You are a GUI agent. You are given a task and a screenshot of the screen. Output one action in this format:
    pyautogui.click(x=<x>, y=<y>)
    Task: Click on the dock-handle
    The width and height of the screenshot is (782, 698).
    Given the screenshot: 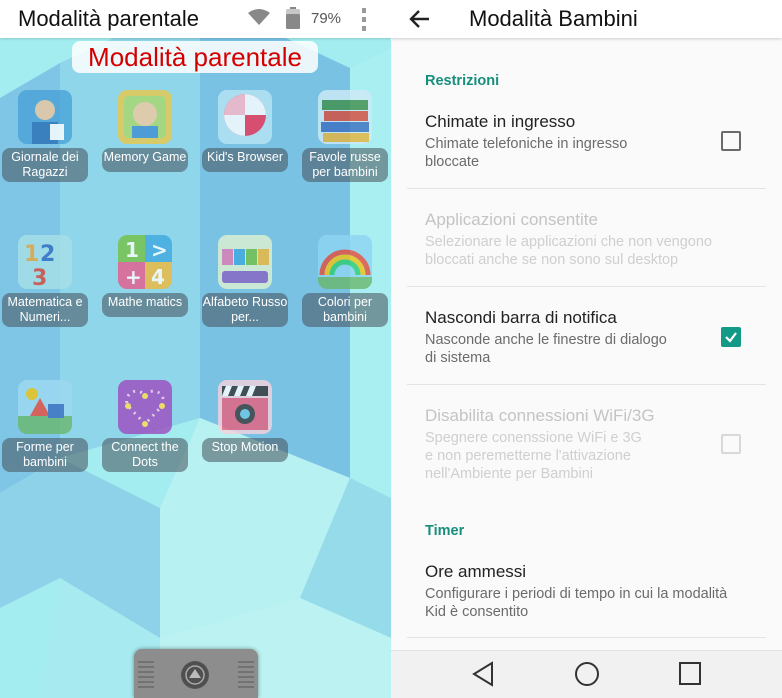 What is the action you would take?
    pyautogui.click(x=196, y=673)
    